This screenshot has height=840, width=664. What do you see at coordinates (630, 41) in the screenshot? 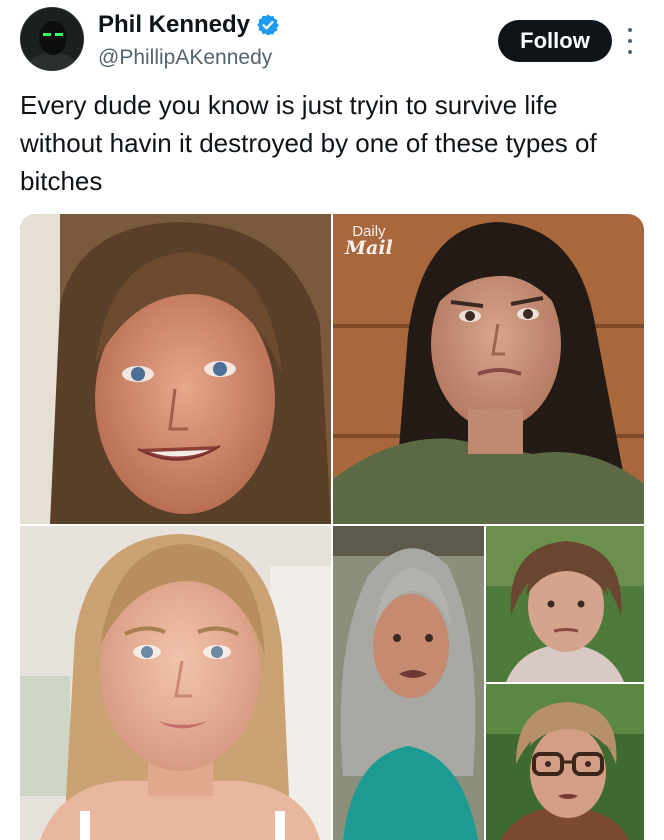
I see `more-options-icon` at bounding box center [630, 41].